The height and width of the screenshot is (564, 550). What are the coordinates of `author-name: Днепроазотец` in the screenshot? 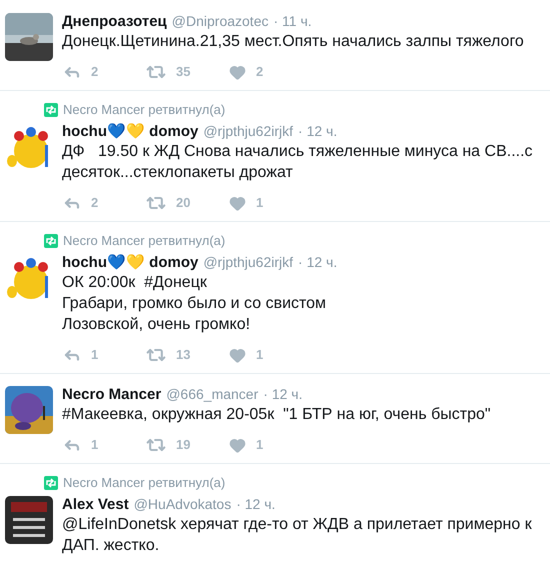 It's located at (114, 22).